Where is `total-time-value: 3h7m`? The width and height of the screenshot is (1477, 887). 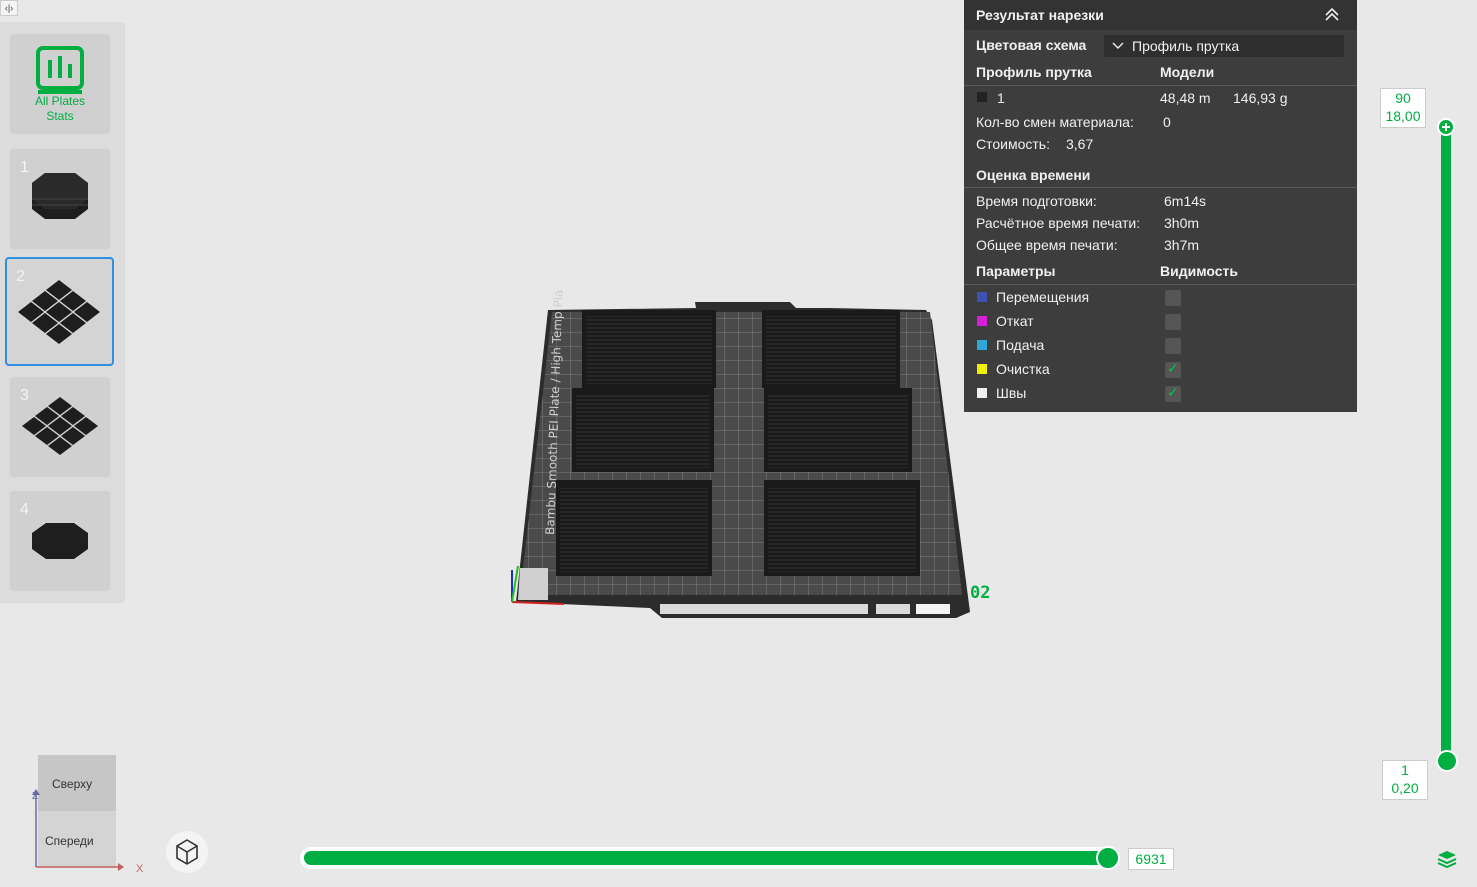
total-time-value: 3h7m is located at coordinates (1182, 245).